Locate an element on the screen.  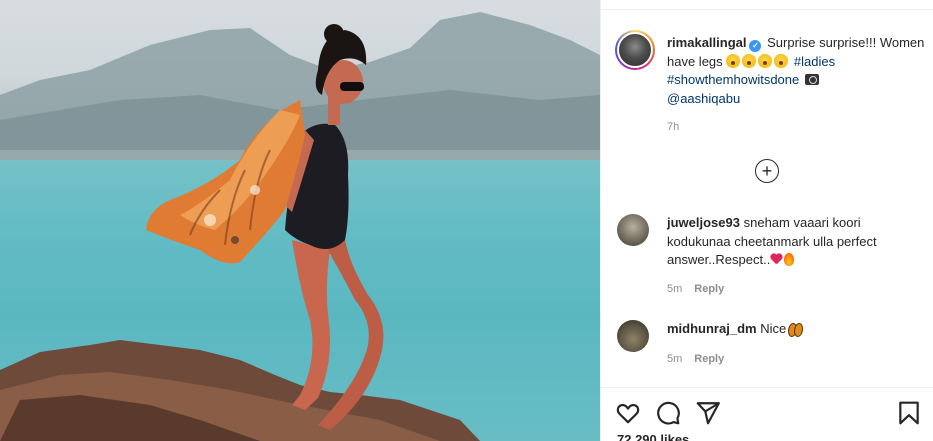
author-avatar is located at coordinates (635, 50).